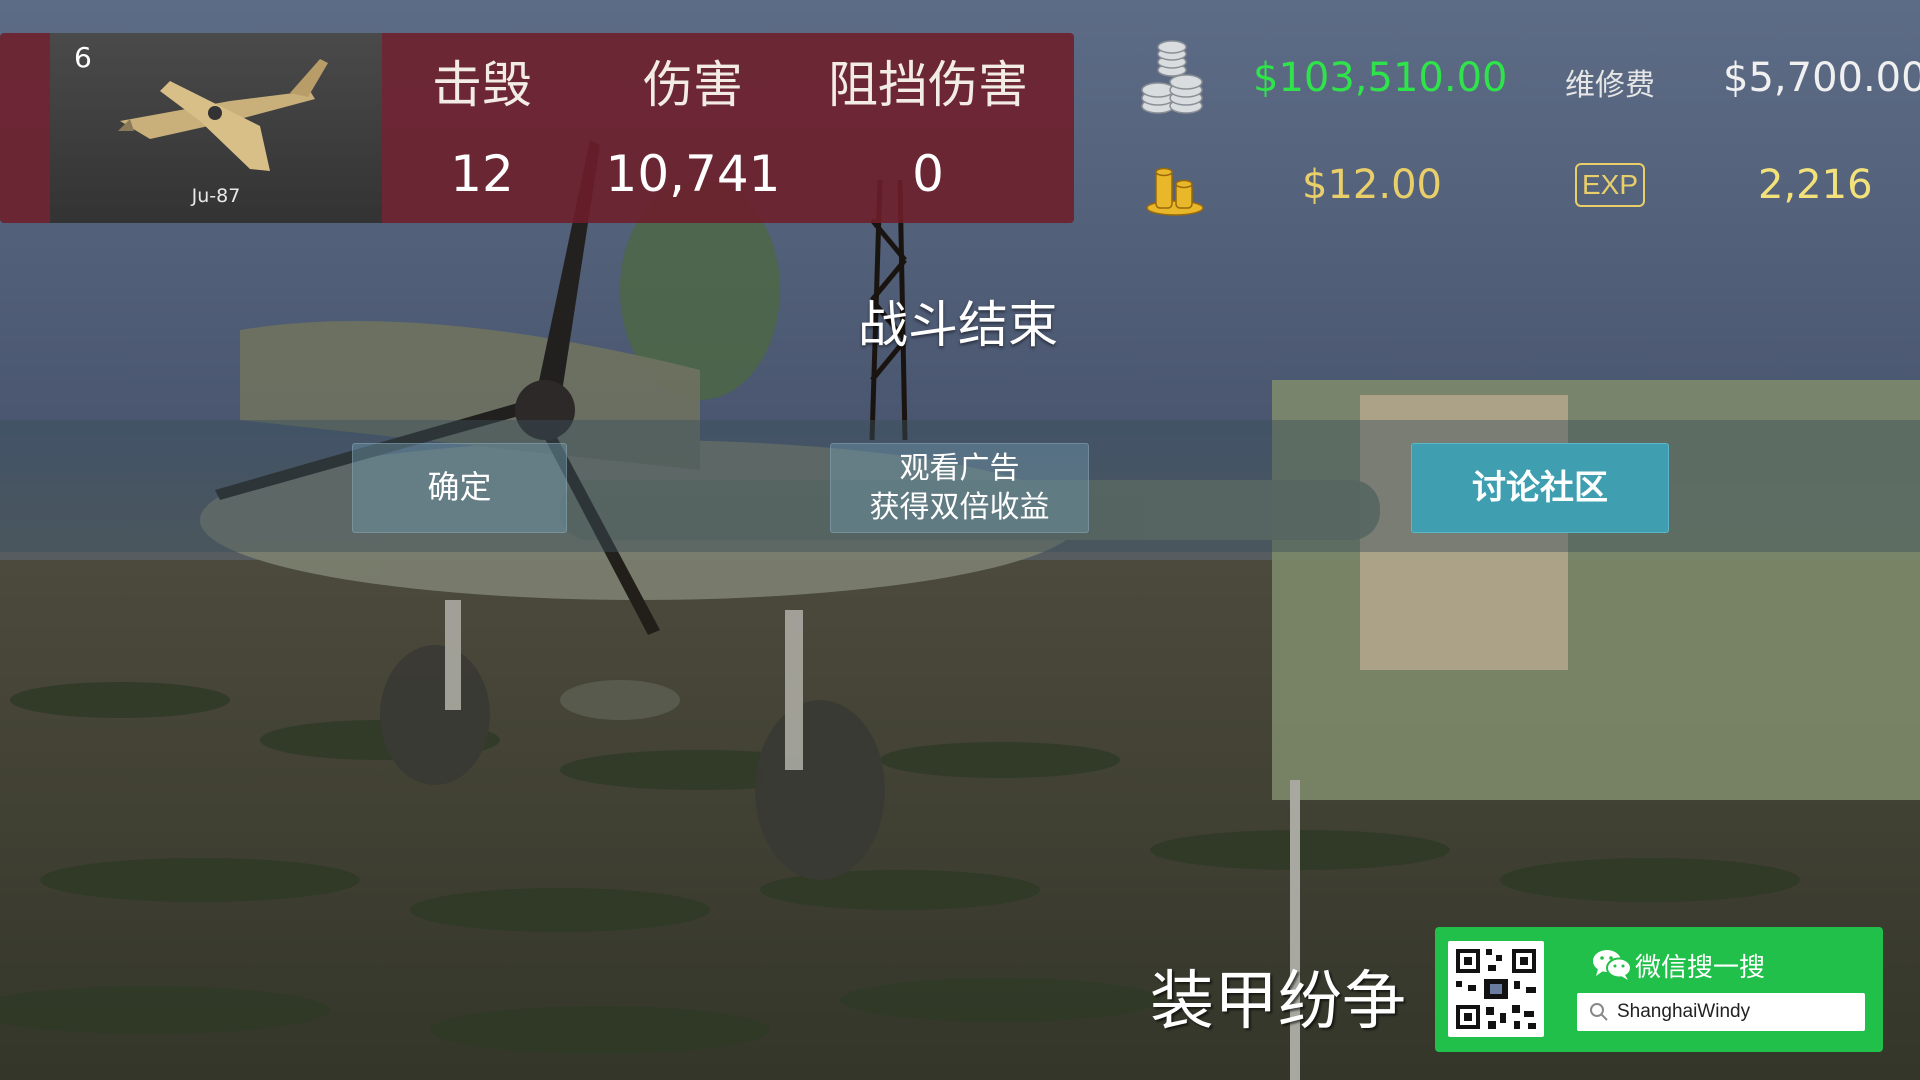  Describe the element at coordinates (482, 85) in the screenshot. I see `kills-header: 击毁` at that location.